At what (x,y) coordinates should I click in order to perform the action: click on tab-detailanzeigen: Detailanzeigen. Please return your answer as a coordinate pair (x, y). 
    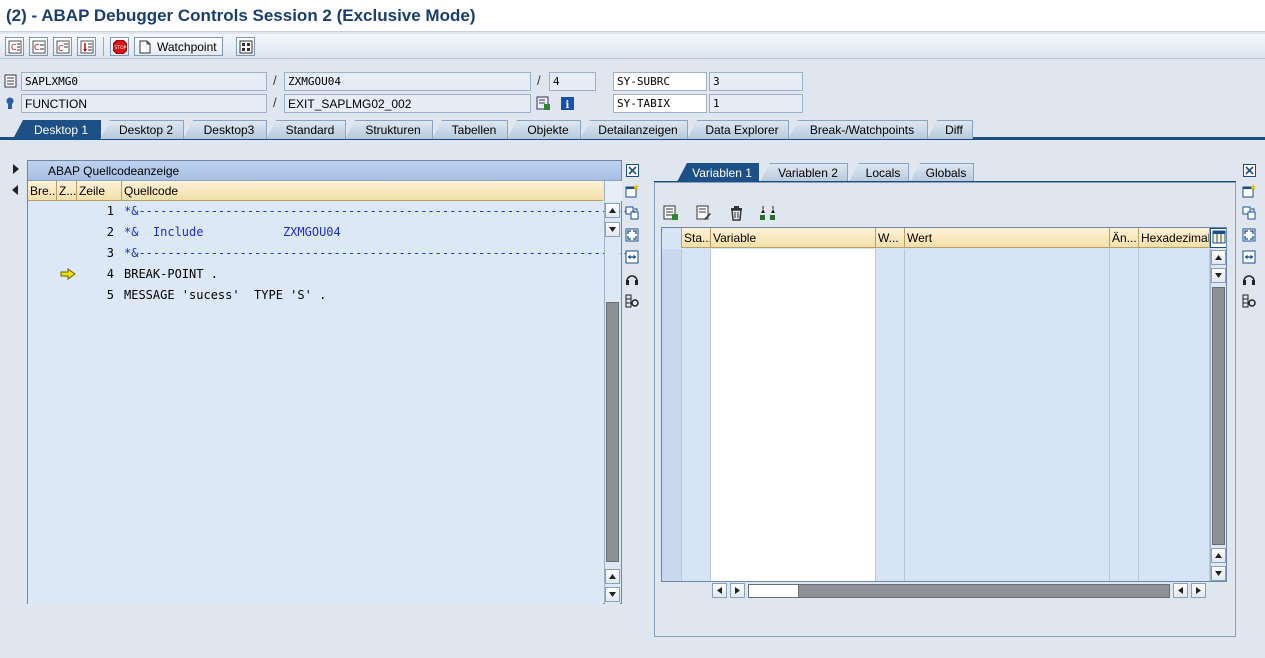
    Looking at the image, I should click on (634, 129).